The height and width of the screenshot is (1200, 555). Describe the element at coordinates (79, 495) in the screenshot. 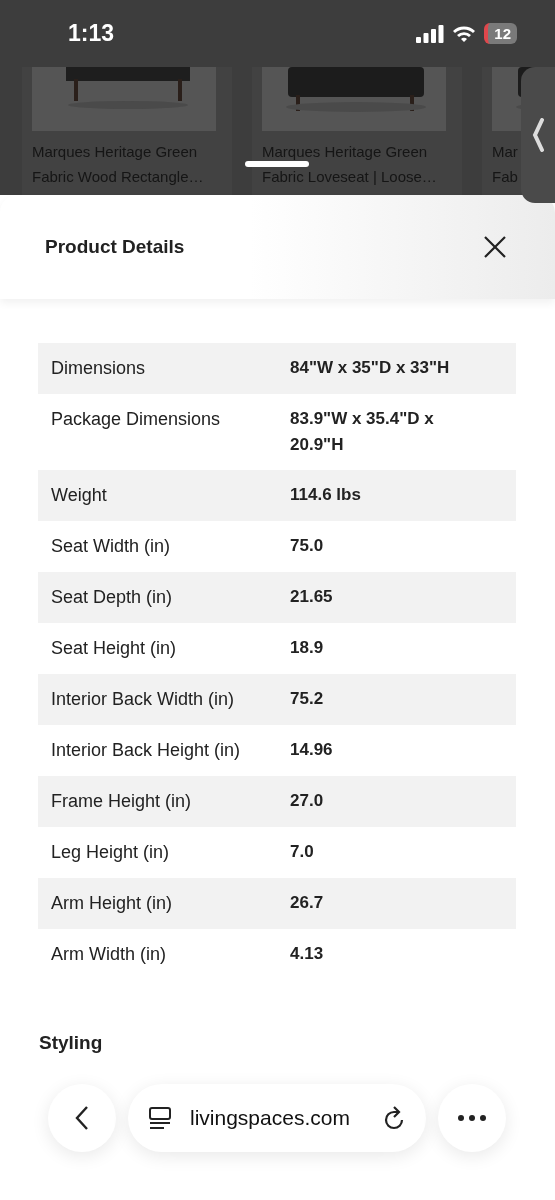

I see `detail-label: Weight` at that location.